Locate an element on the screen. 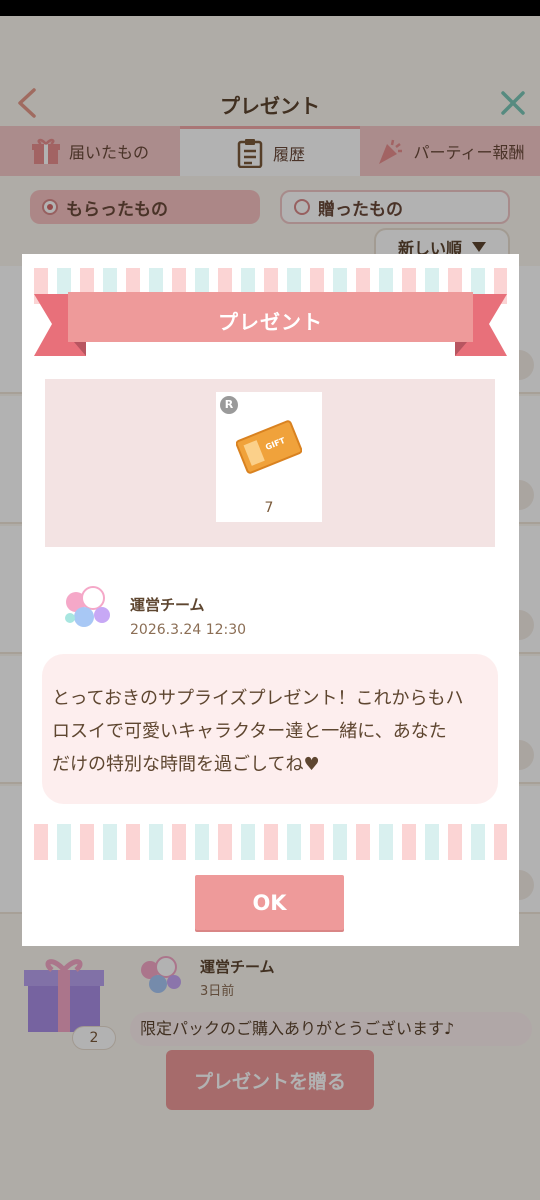  message-line: とっておきのサプライズプレゼント！これからもハ is located at coordinates (258, 698).